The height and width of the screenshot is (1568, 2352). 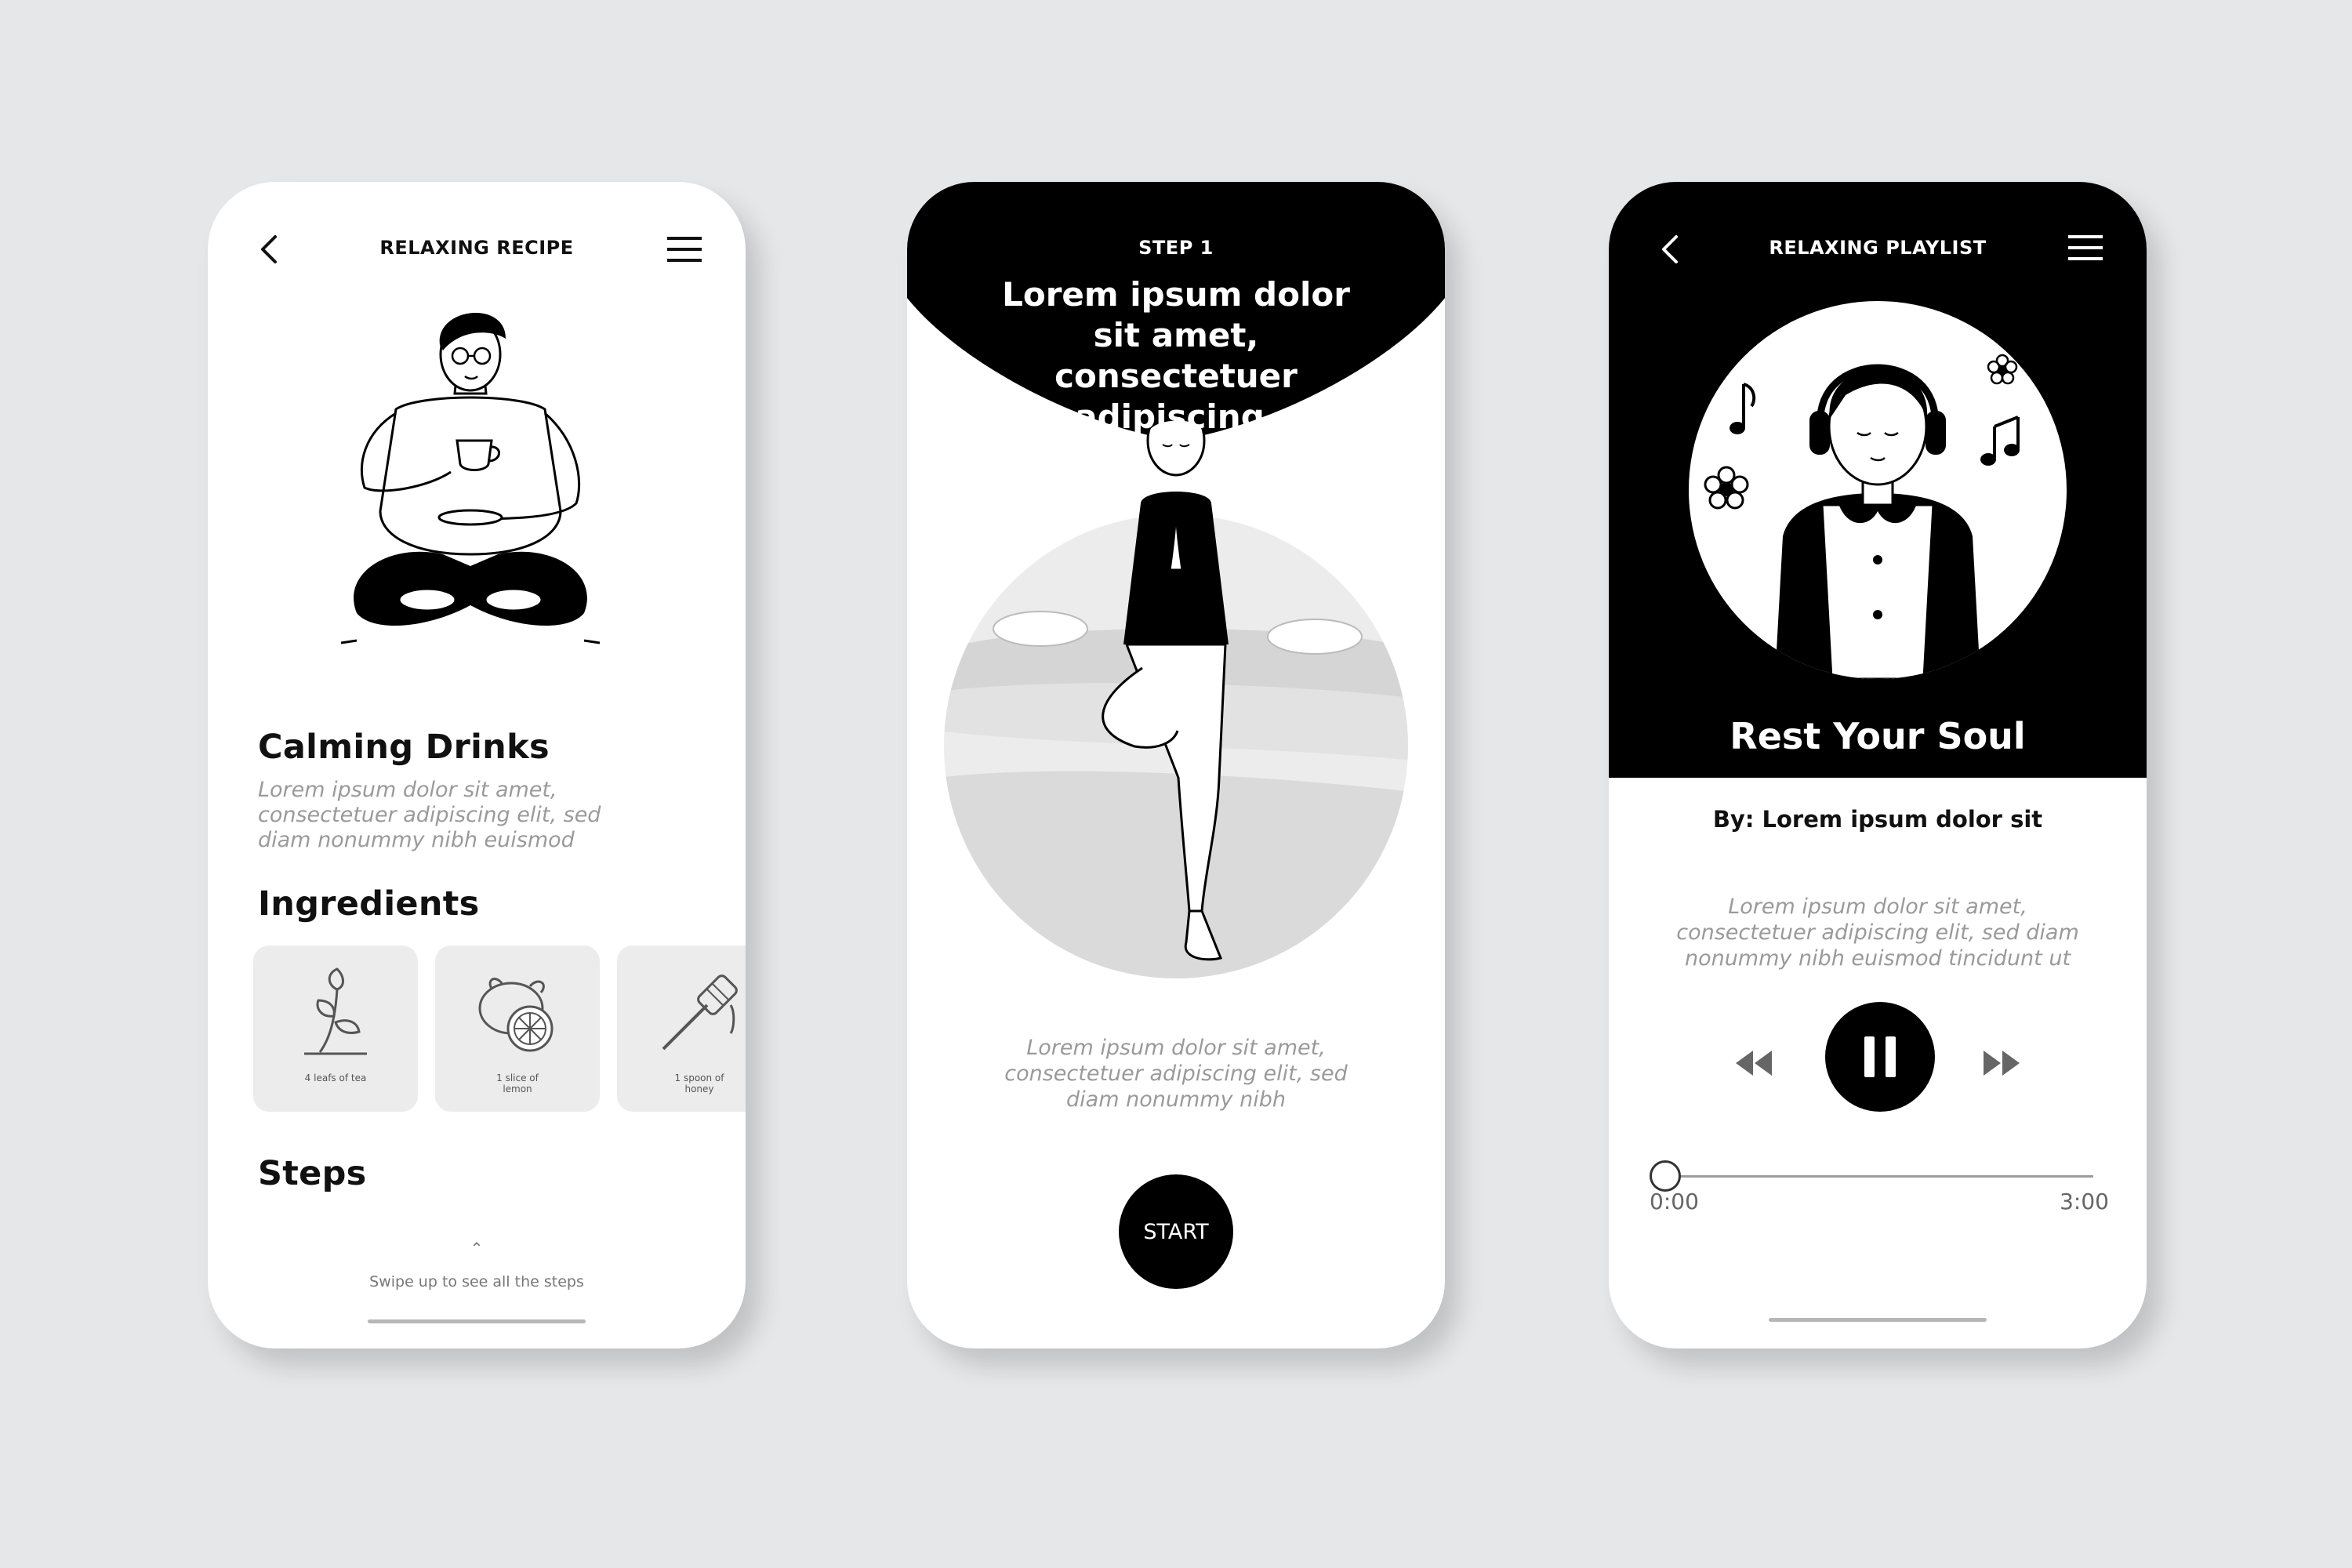 I want to click on ingredient-label: 4 leafs of tea, so click(x=335, y=1078).